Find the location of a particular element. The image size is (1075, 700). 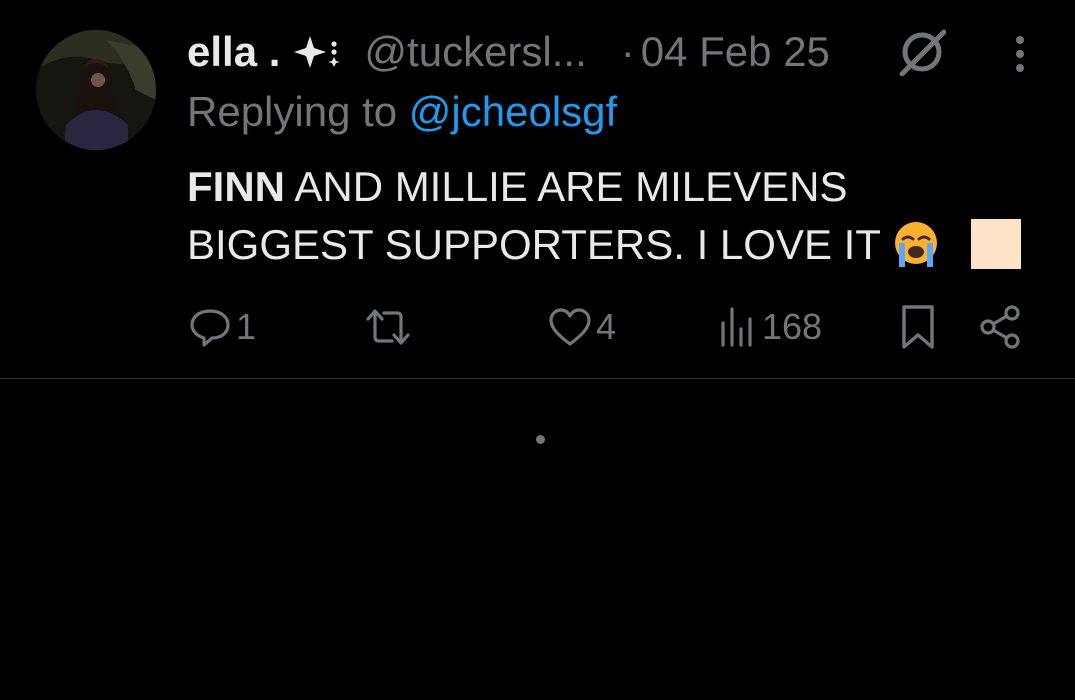

loading-dot is located at coordinates (540, 439).